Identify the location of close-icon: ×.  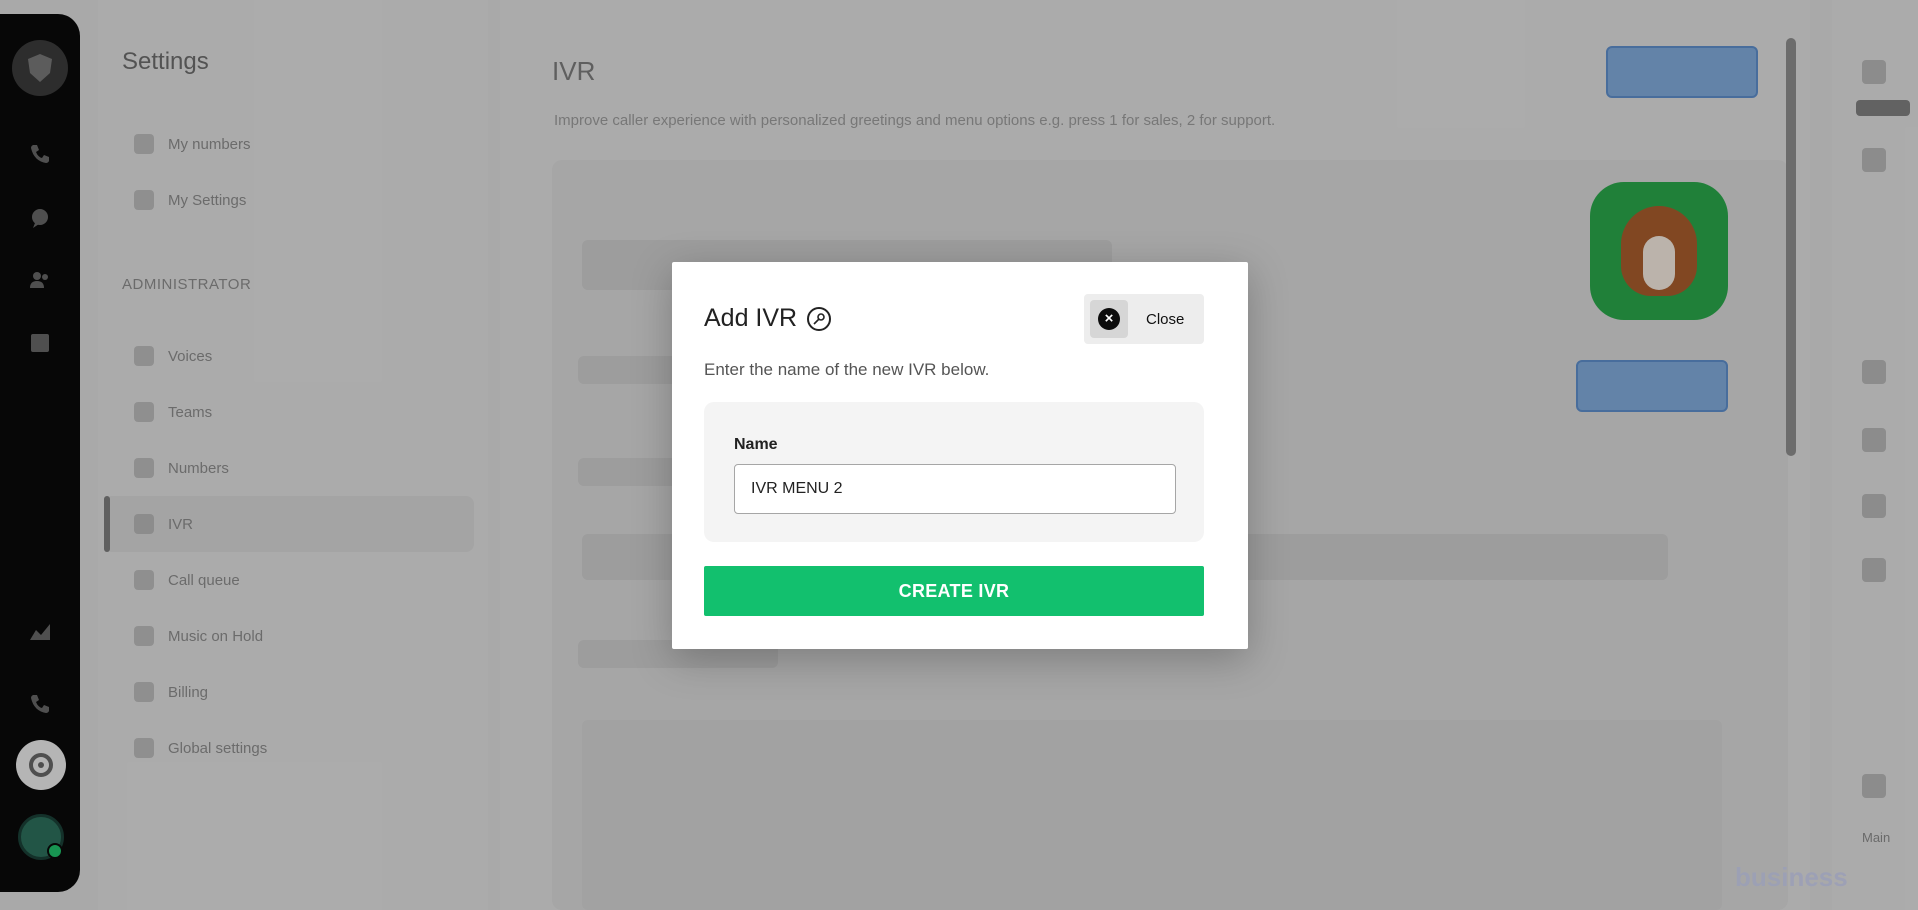
(1109, 319).